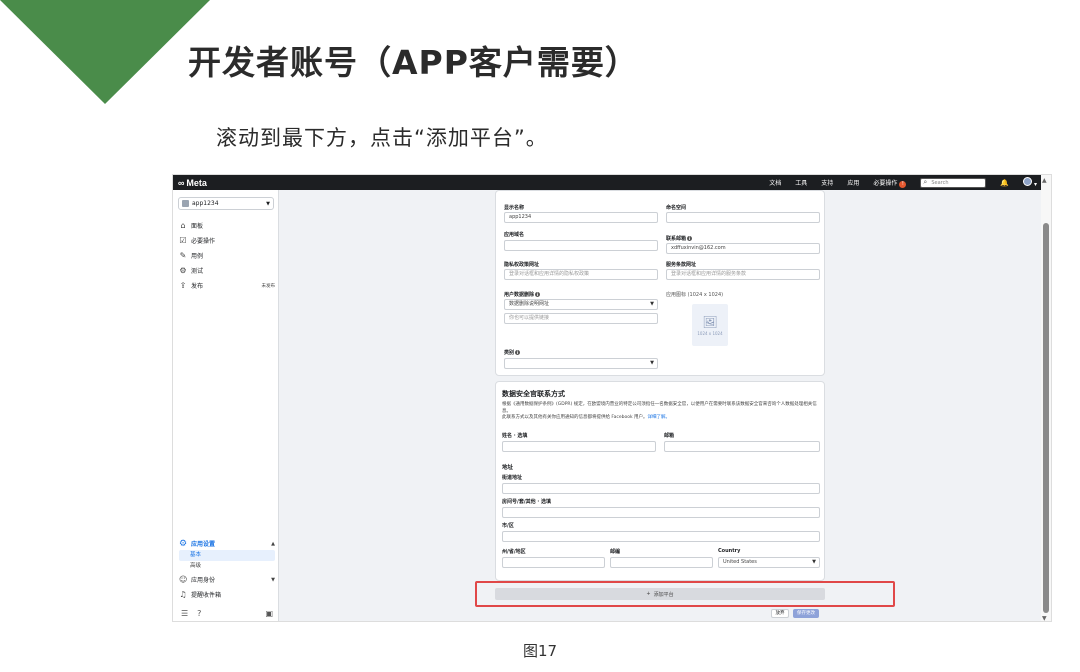 The image size is (1080, 672). I want to click on sidebar-item-use-cases: ✎ 用例, so click(227, 255).